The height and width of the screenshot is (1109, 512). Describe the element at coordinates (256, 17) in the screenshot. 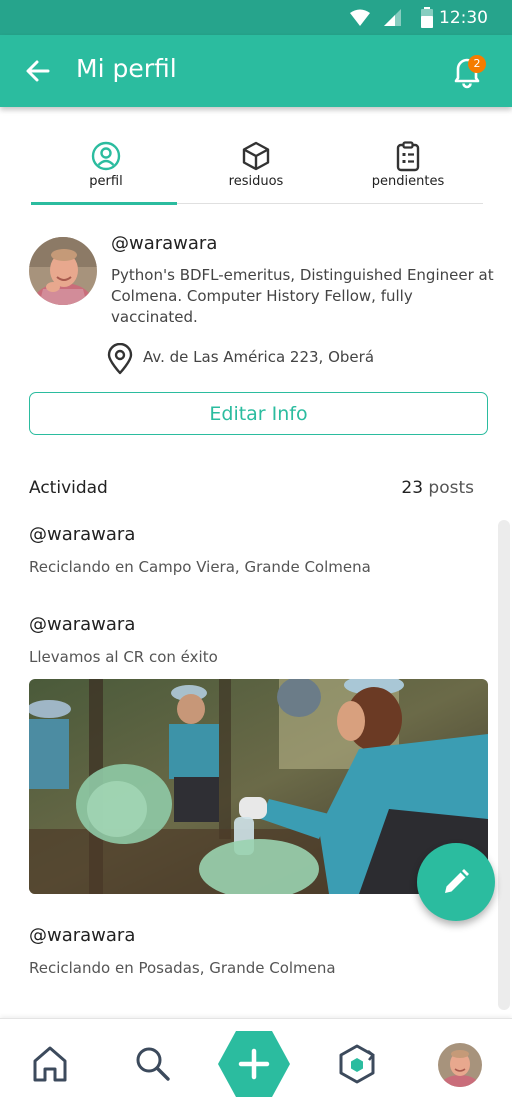

I see `status-bar: 12:30` at that location.